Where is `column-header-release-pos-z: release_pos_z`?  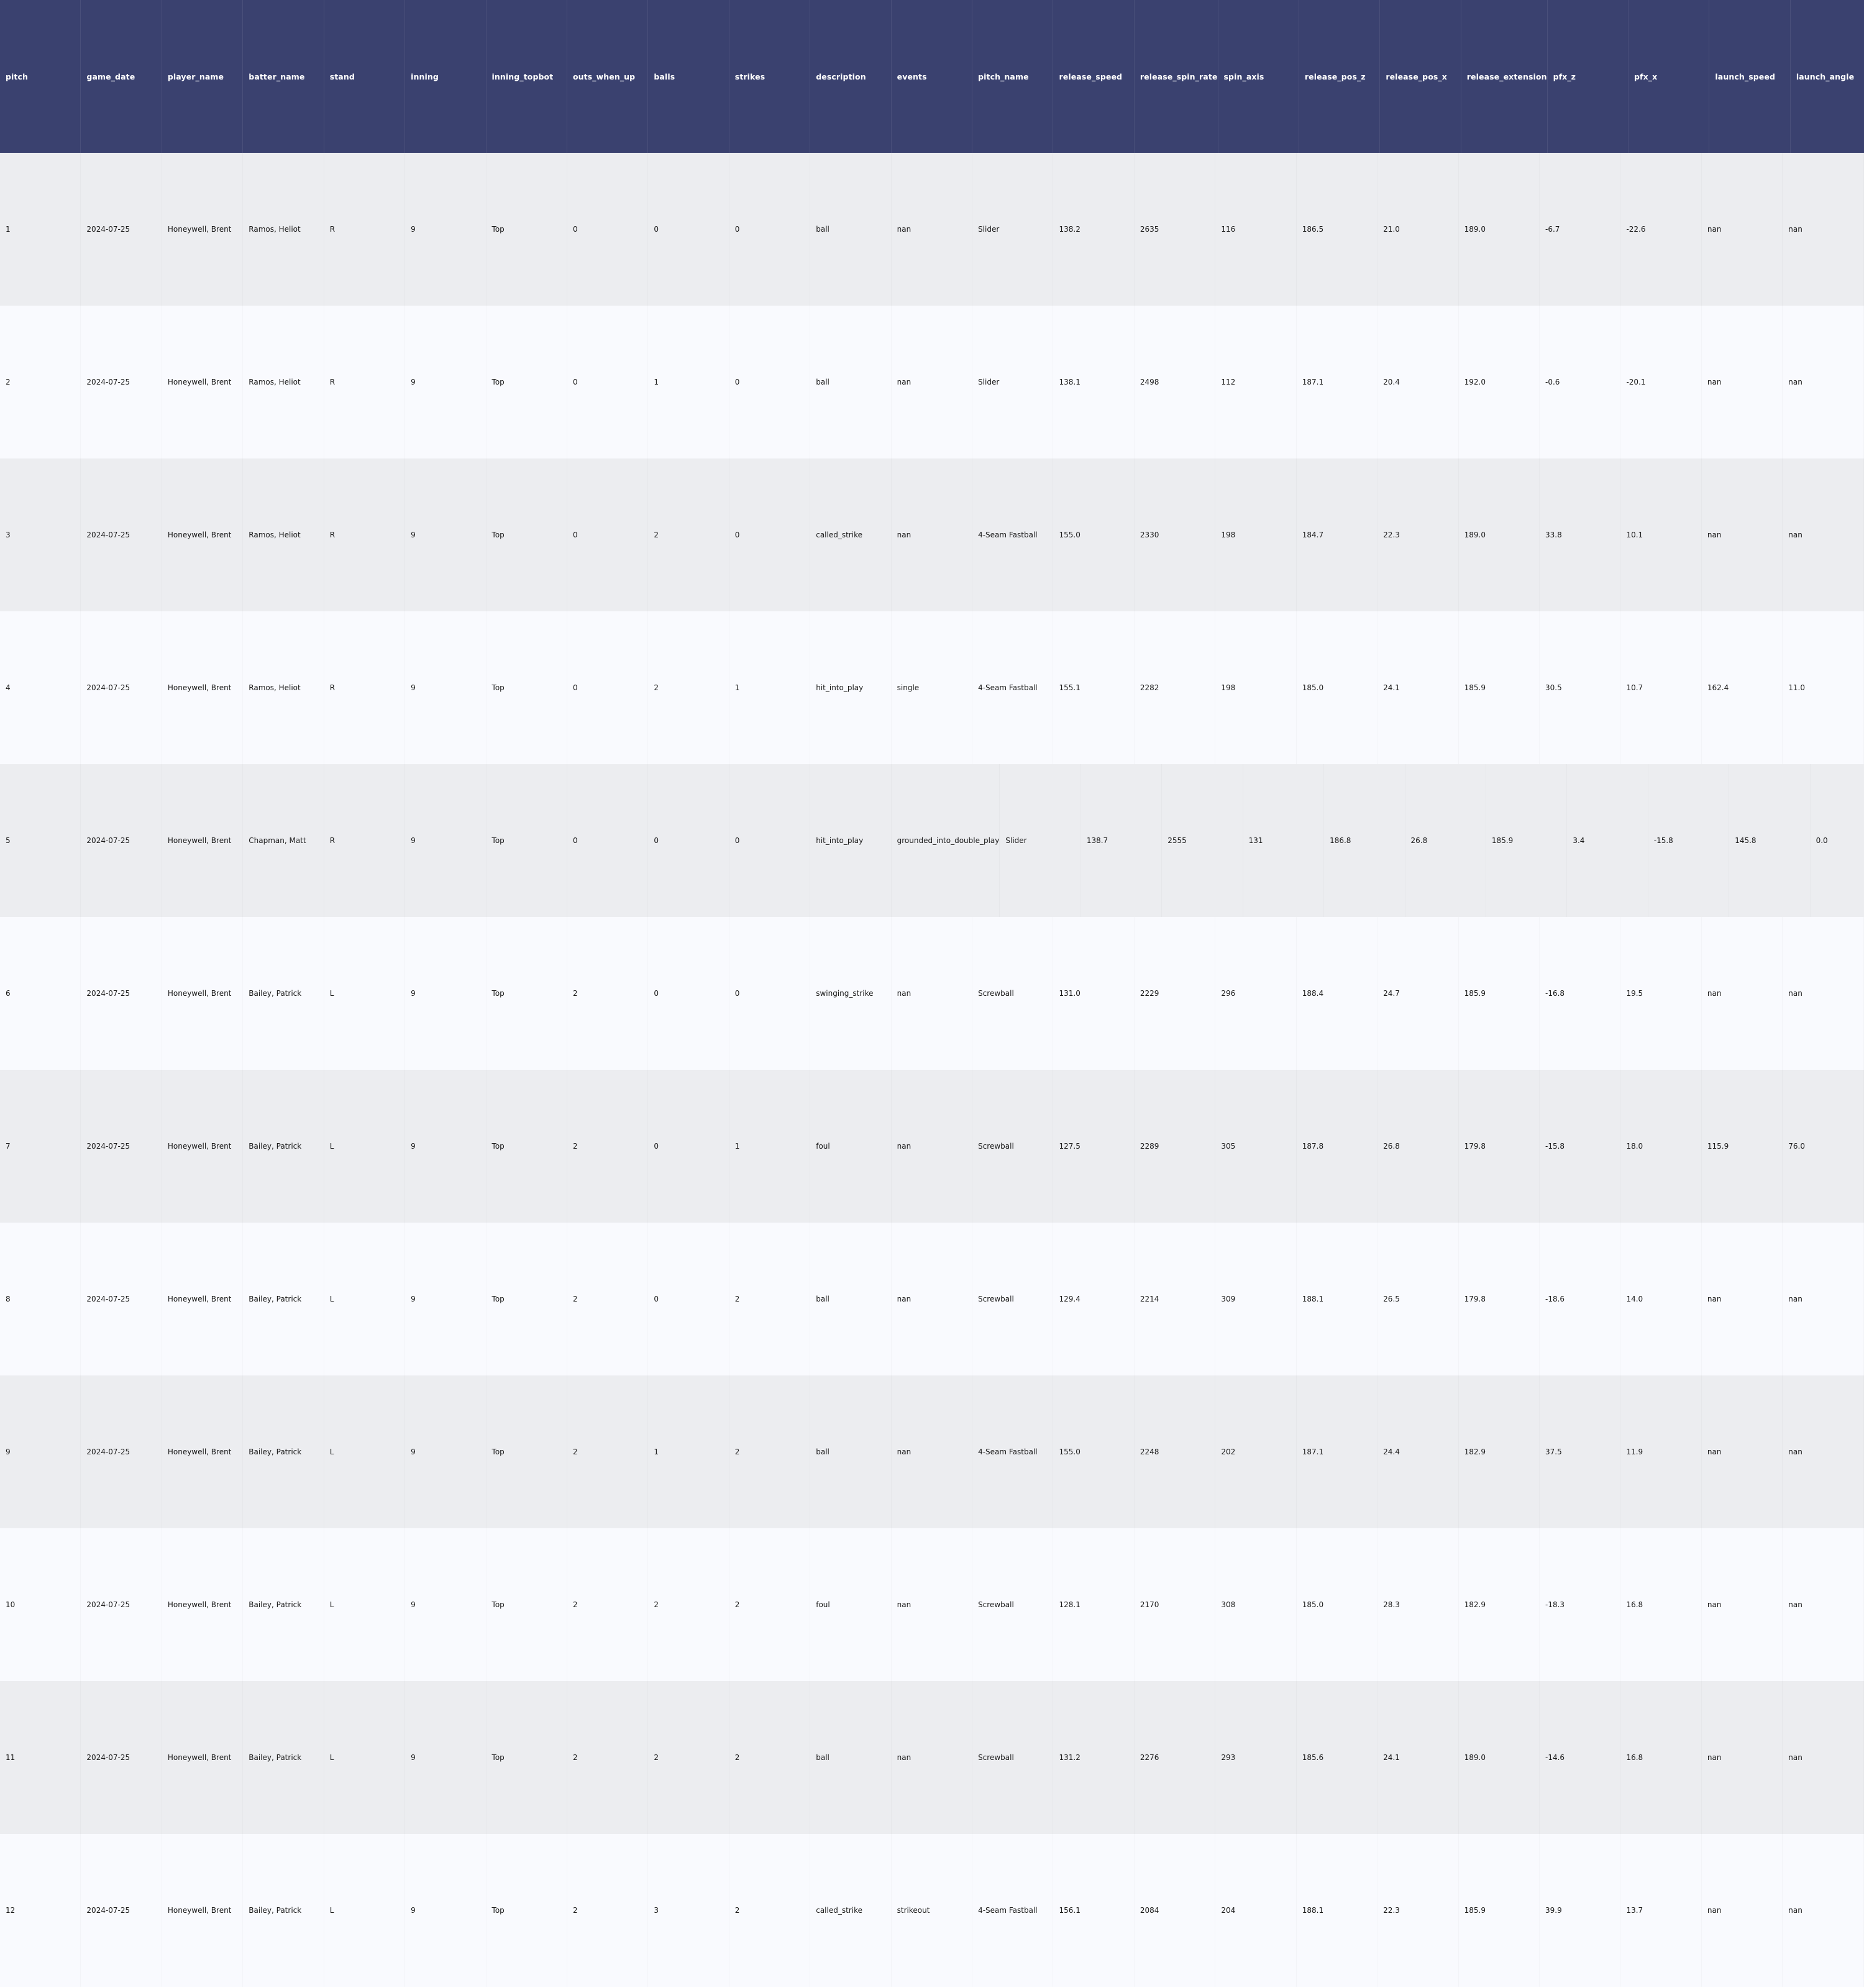
column-header-release-pos-z: release_pos_z is located at coordinates (1340, 76).